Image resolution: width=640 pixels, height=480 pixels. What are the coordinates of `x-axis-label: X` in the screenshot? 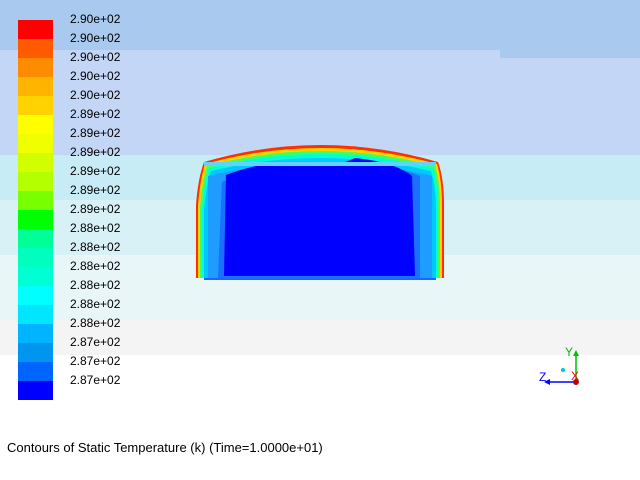 It's located at (575, 376).